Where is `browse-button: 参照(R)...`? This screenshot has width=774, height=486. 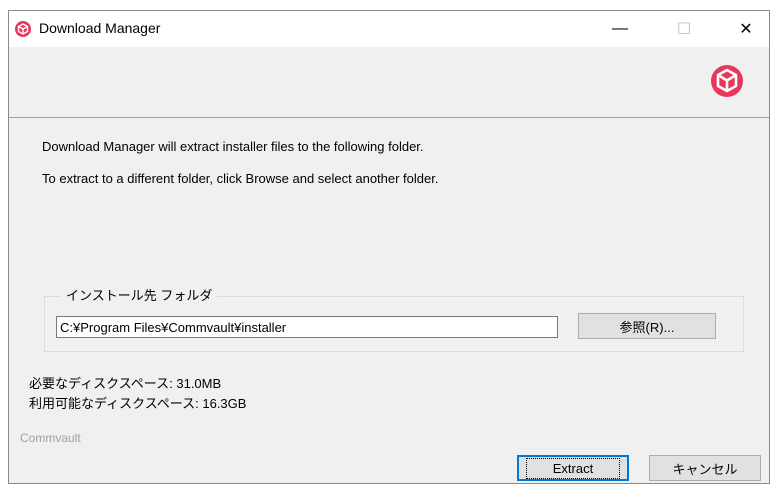
browse-button: 参照(R)... is located at coordinates (647, 326).